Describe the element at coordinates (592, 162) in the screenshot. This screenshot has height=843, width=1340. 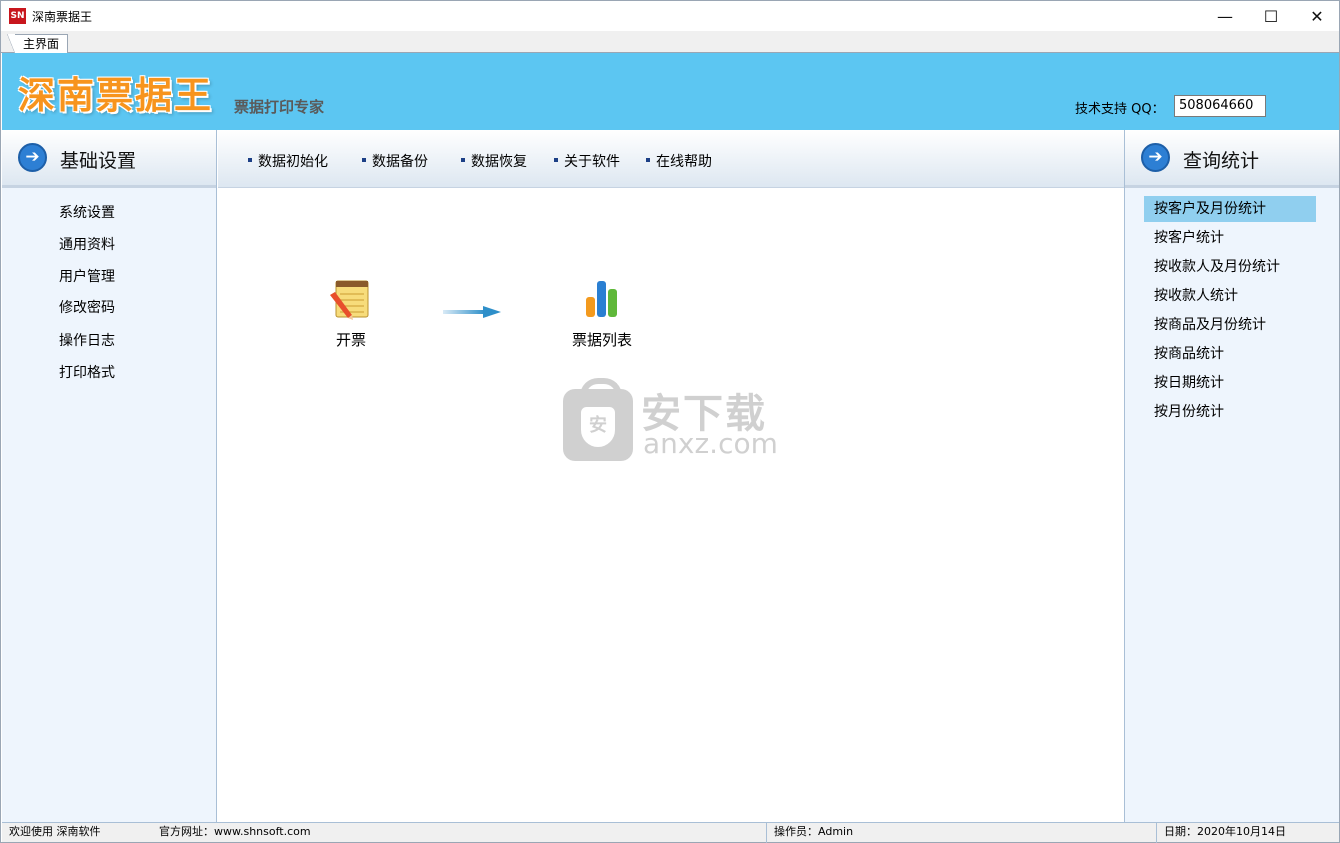
I see `toolbar-label: 关于软件` at that location.